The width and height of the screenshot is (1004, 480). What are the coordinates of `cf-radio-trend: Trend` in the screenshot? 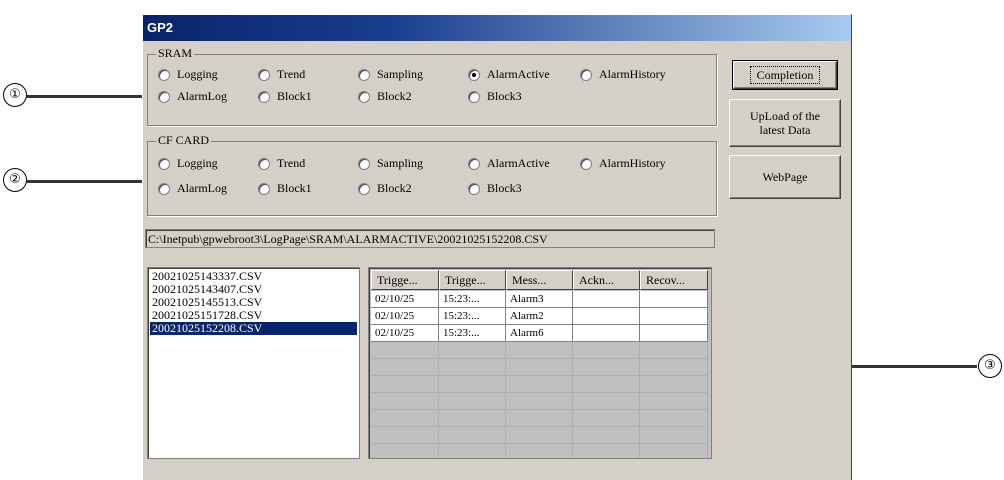 It's located at (281, 163).